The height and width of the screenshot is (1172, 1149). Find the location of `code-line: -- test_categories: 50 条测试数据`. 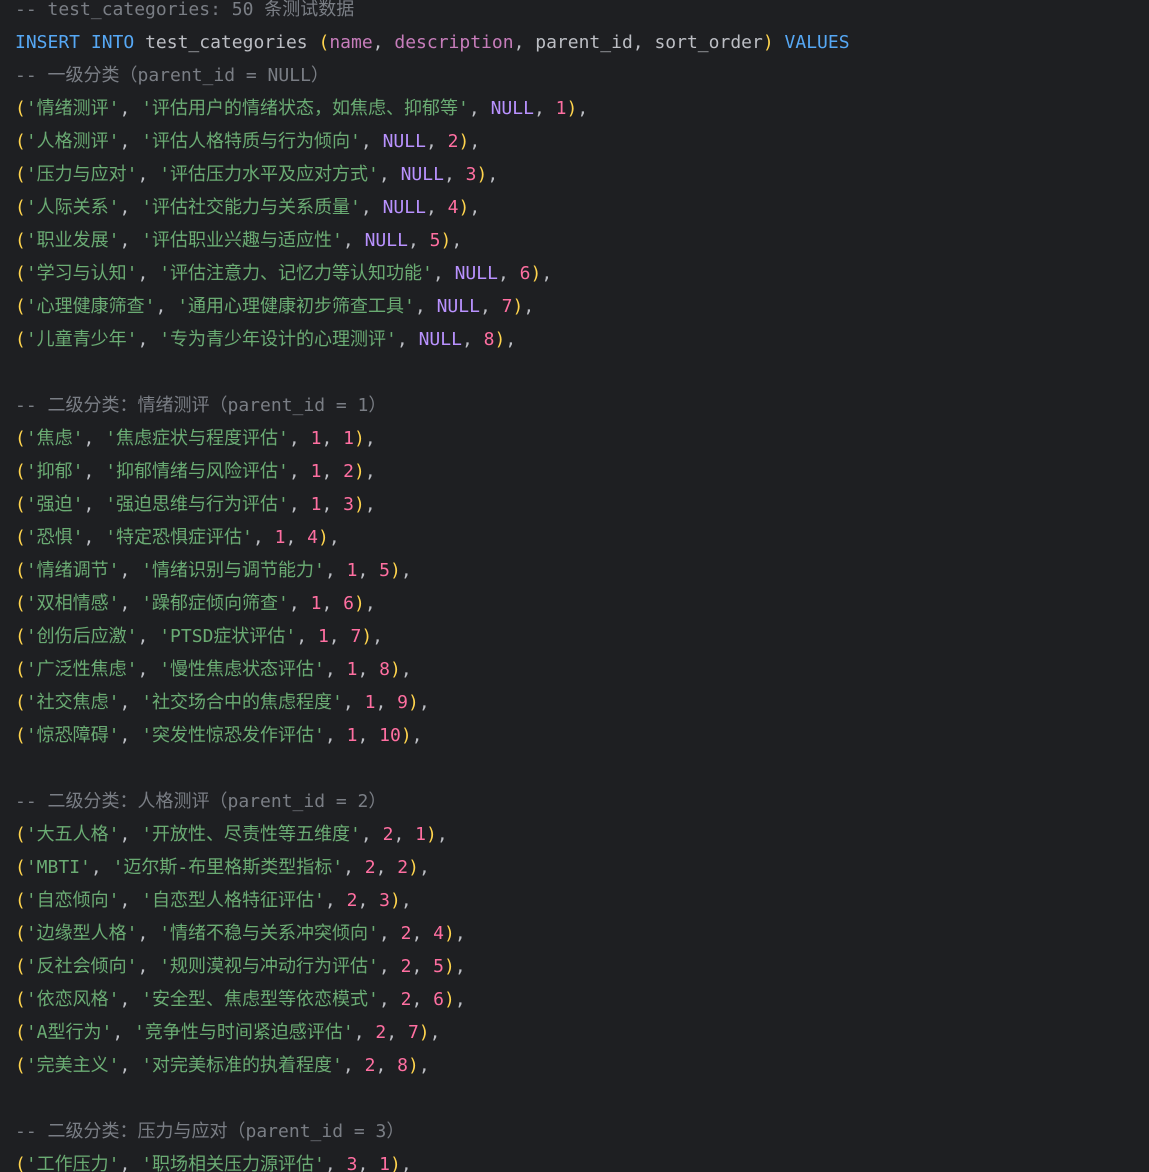

code-line: -- test_categories: 50 条测试数据 is located at coordinates (582, 13).